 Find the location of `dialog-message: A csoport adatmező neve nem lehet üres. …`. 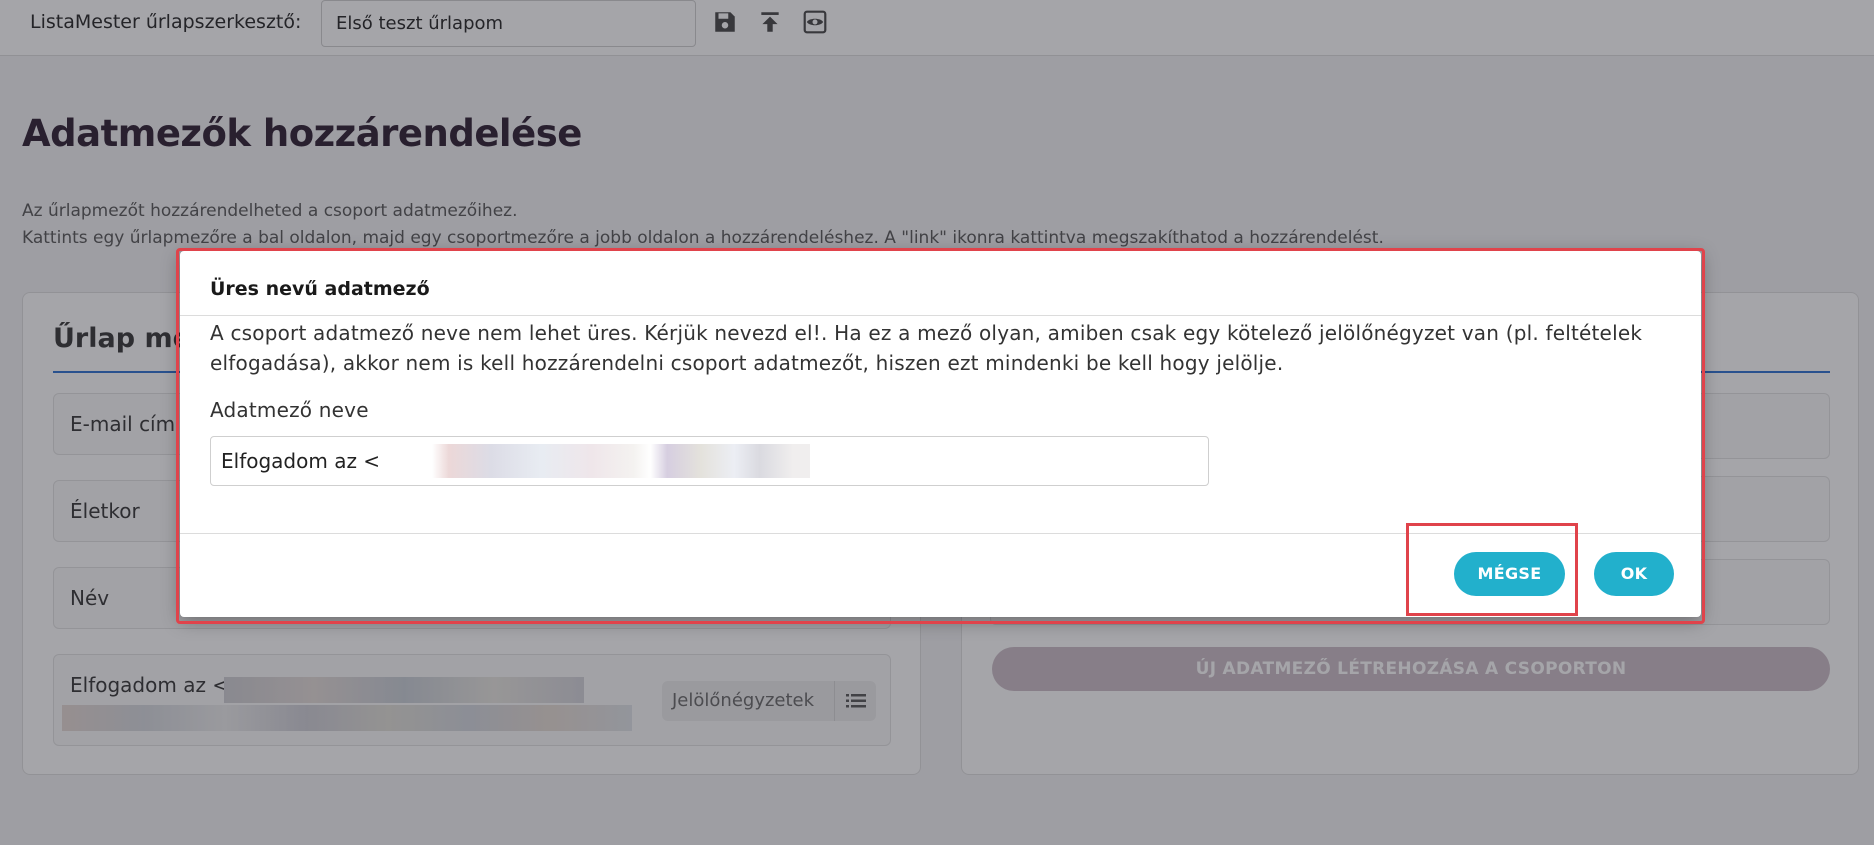

dialog-message: A csoport adatmező neve nem lehet üres. … is located at coordinates (926, 348).